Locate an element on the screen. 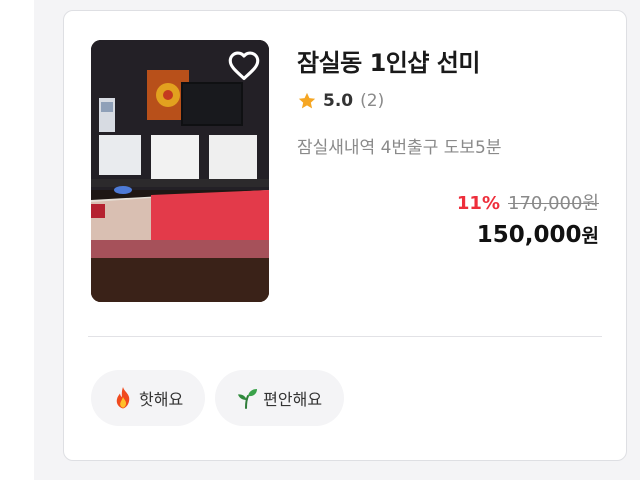 This screenshot has width=640, height=480. sale-price-unit: 원 is located at coordinates (590, 236).